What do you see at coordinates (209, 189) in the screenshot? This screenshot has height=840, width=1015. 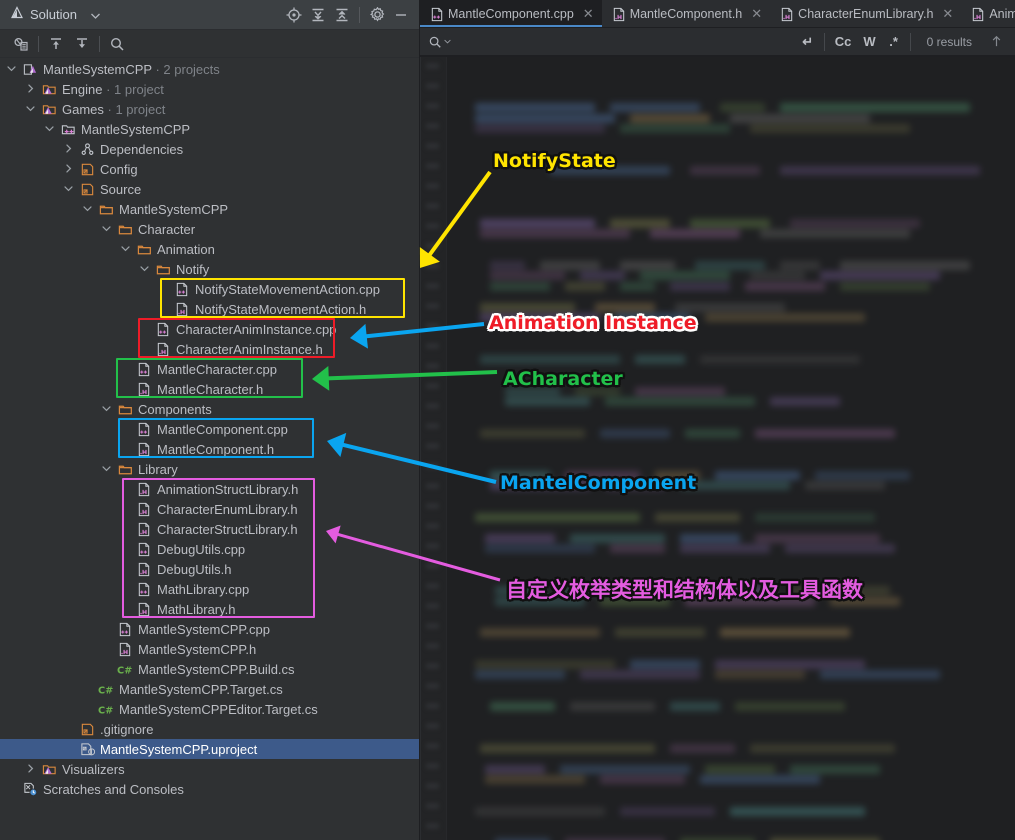 I see `tree-row: Source` at bounding box center [209, 189].